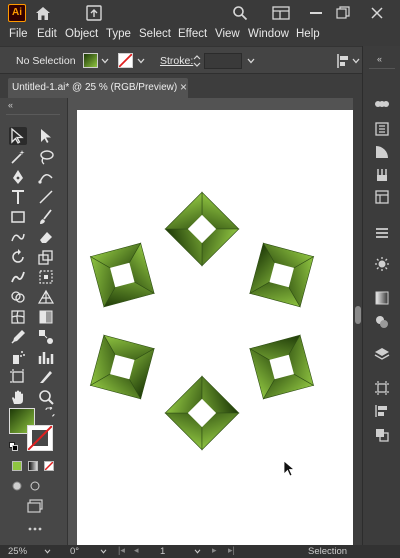 The width and height of the screenshot is (400, 558). What do you see at coordinates (47, 34) in the screenshot?
I see `menu-edit: Edit` at bounding box center [47, 34].